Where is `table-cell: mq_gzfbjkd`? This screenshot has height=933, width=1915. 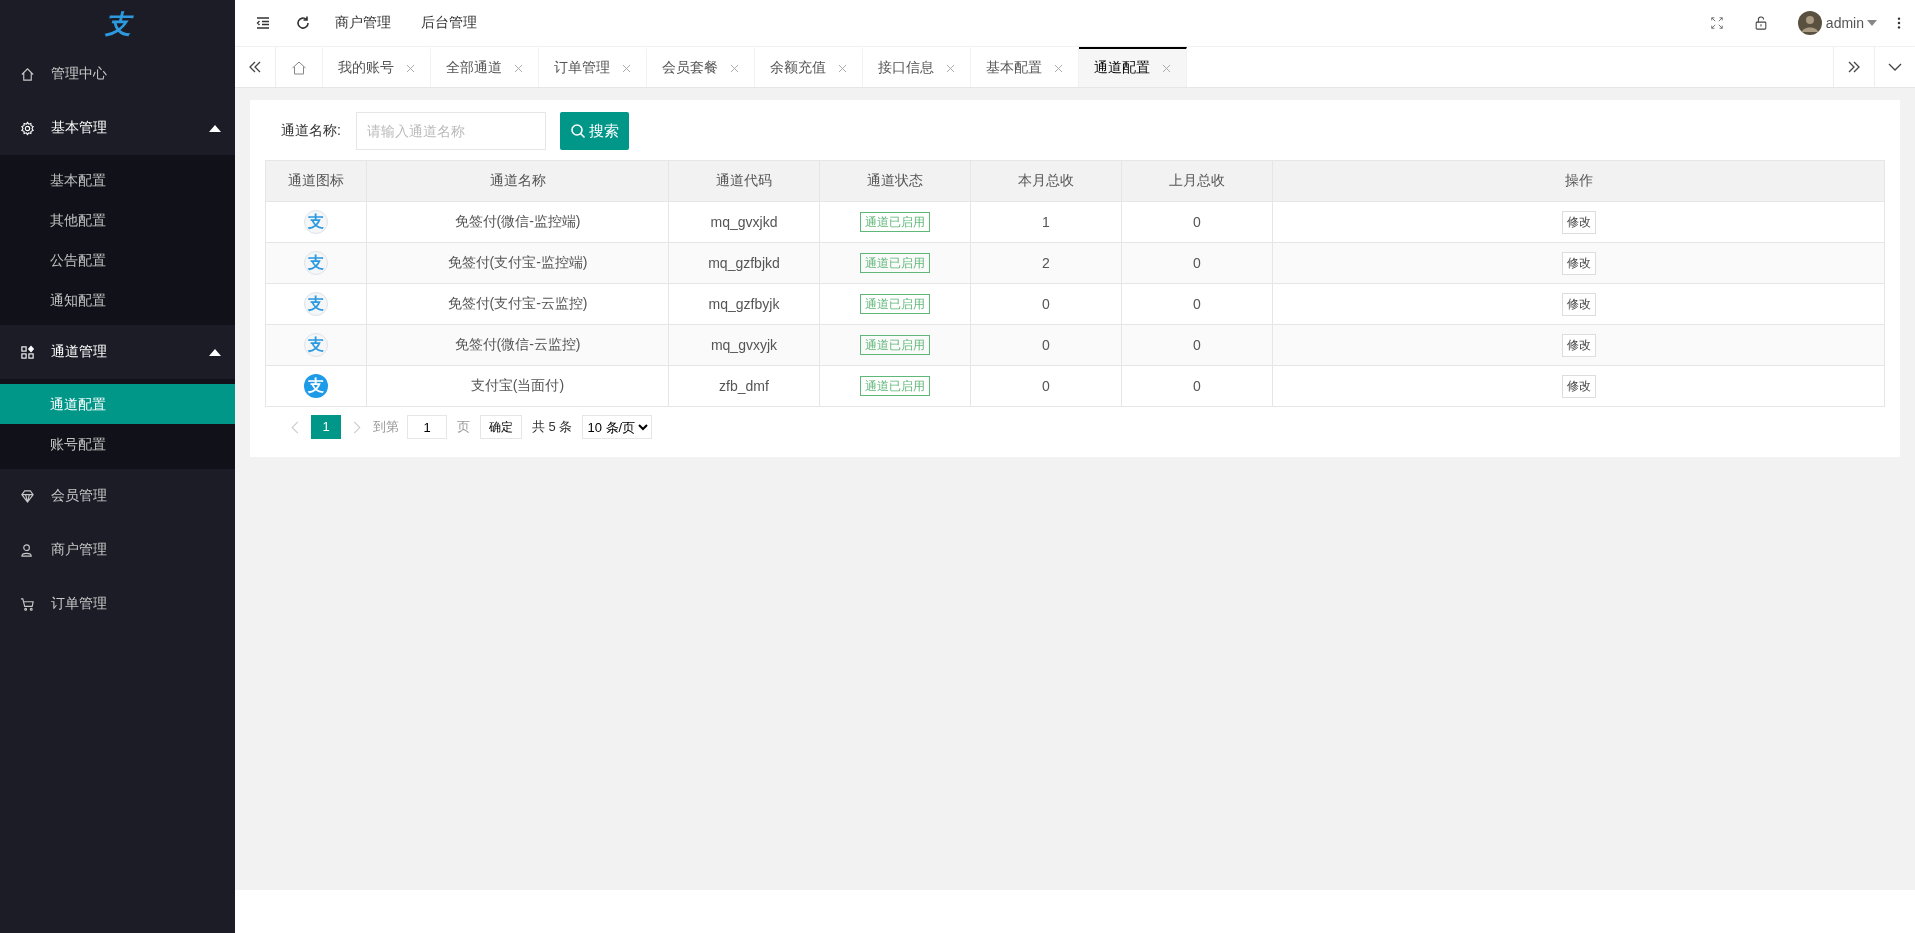 table-cell: mq_gzfbjkd is located at coordinates (744, 263).